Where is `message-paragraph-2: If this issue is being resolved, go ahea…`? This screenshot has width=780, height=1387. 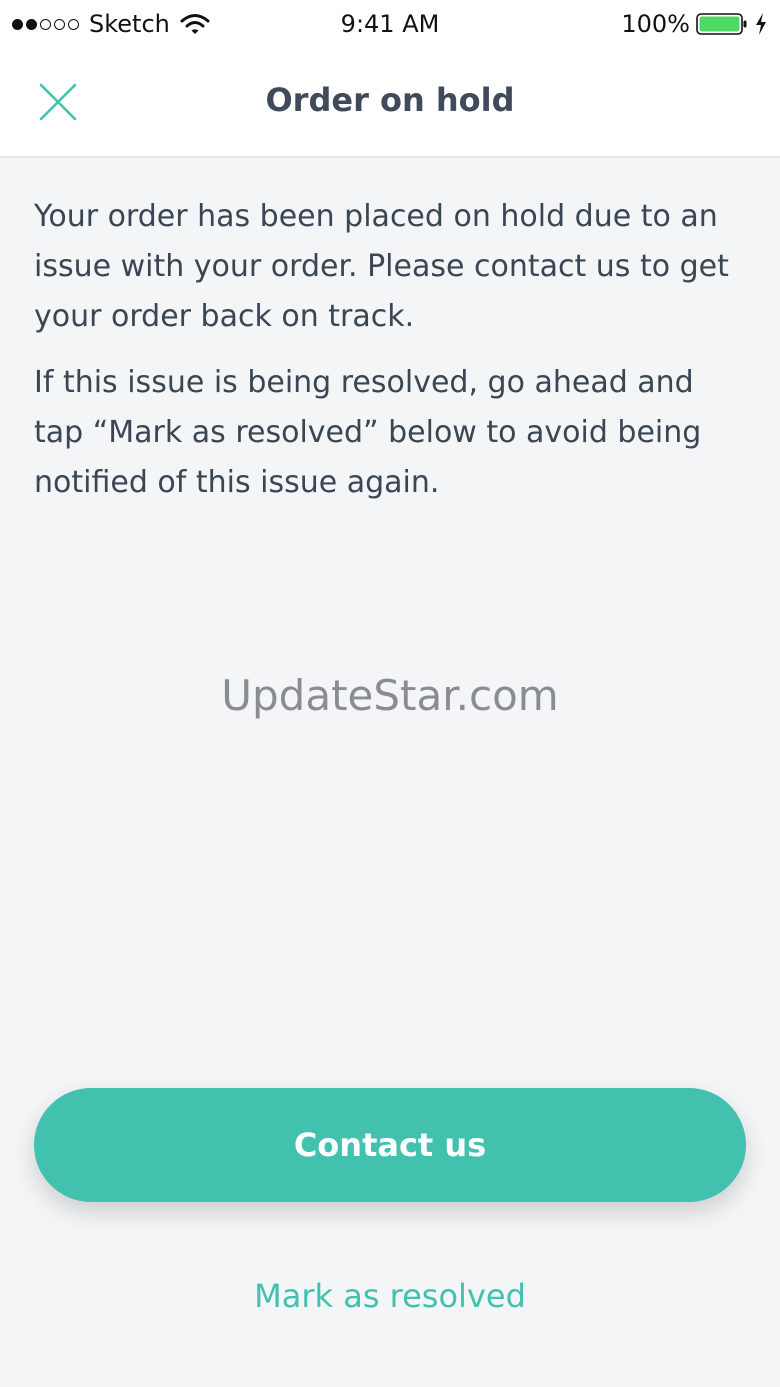 message-paragraph-2: If this issue is being resolved, go ahea… is located at coordinates (368, 432).